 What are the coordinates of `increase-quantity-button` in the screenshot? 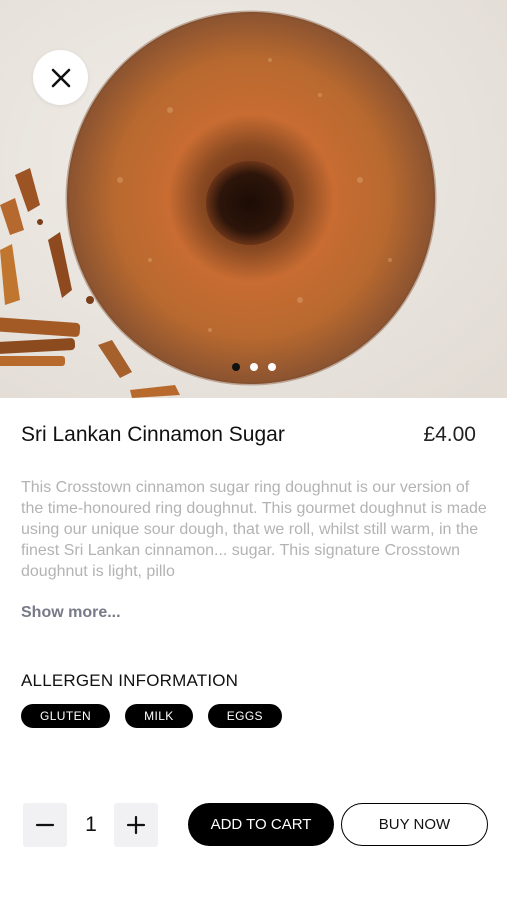 It's located at (136, 825).